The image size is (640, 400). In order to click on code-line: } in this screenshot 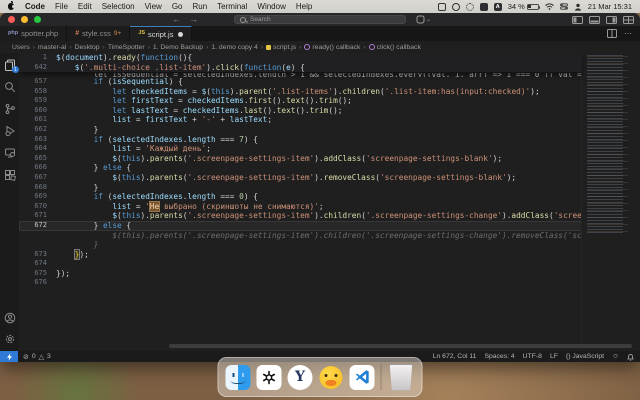, I will do `click(300, 245)`.